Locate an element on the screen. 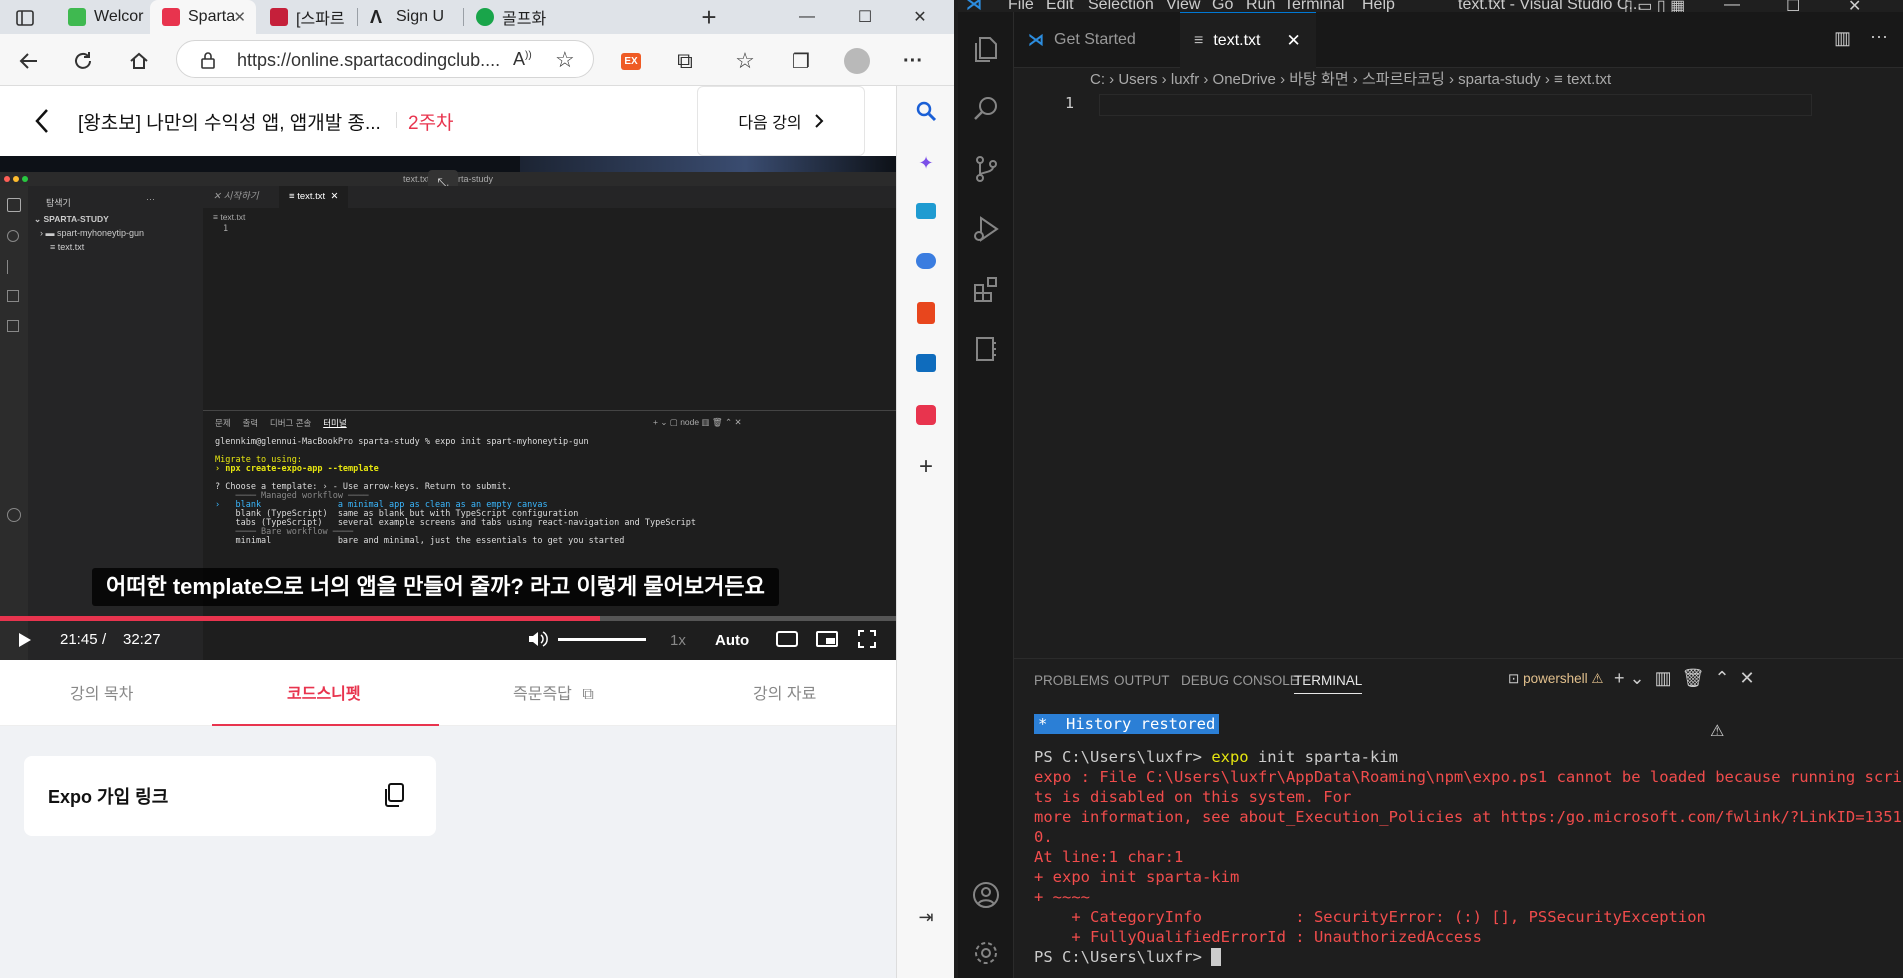 Image resolution: width=1903 pixels, height=978 pixels. snippet-label: Expo 가입 링크 is located at coordinates (108, 797).